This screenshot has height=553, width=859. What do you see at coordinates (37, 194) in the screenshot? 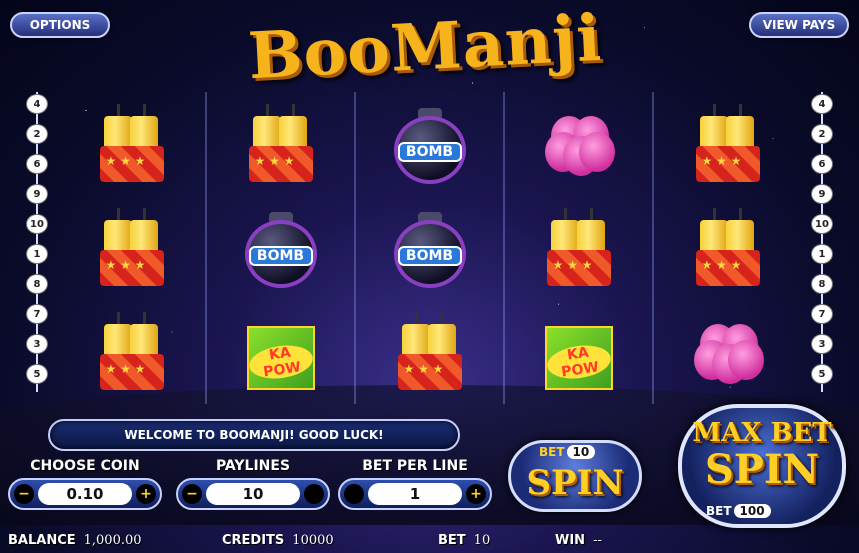
I see `payline-indicator-left: 9` at bounding box center [37, 194].